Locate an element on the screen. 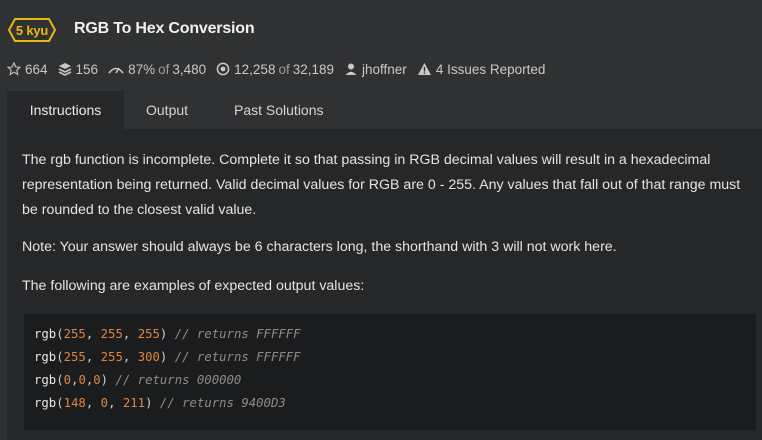  code-line: rgb(148, 0, 211) // returns 9400D3 is located at coordinates (167, 403).